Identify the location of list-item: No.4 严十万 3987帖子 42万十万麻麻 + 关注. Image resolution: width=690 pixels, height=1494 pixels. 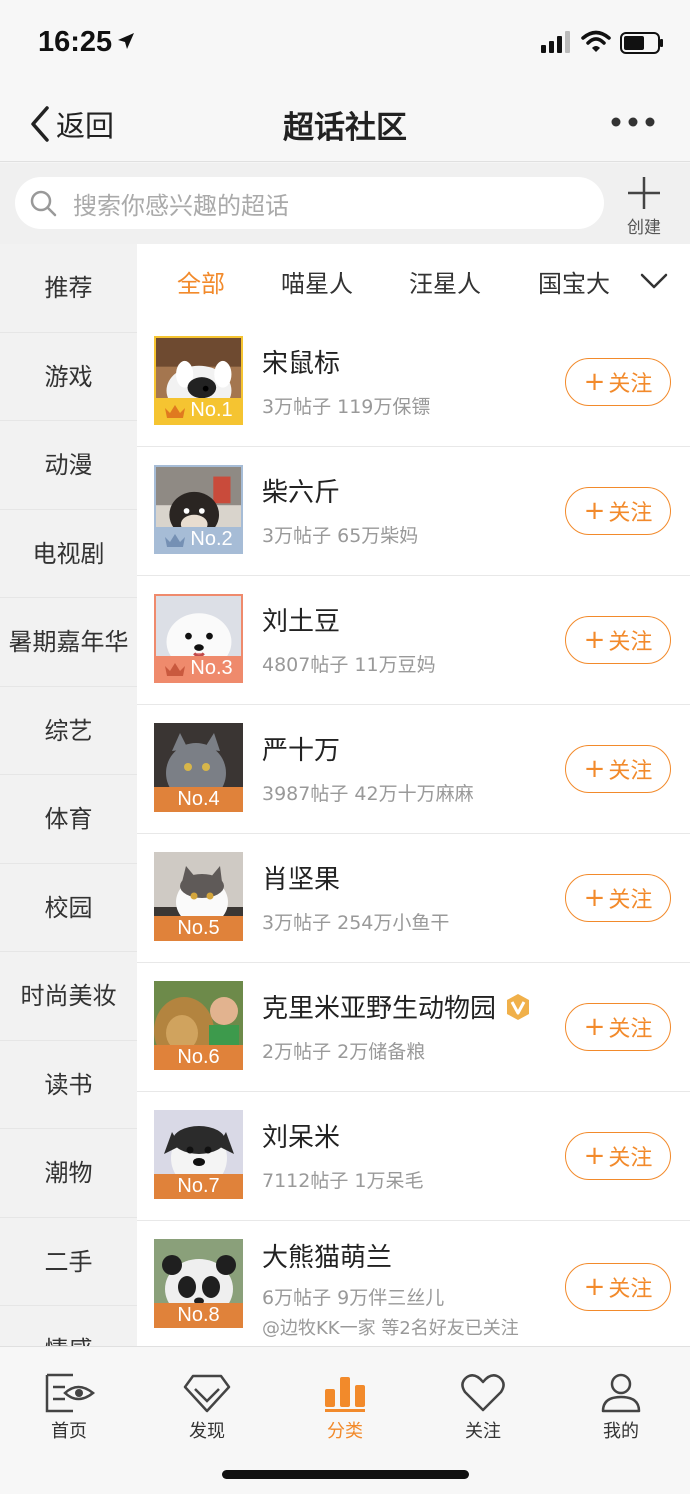
(413, 769).